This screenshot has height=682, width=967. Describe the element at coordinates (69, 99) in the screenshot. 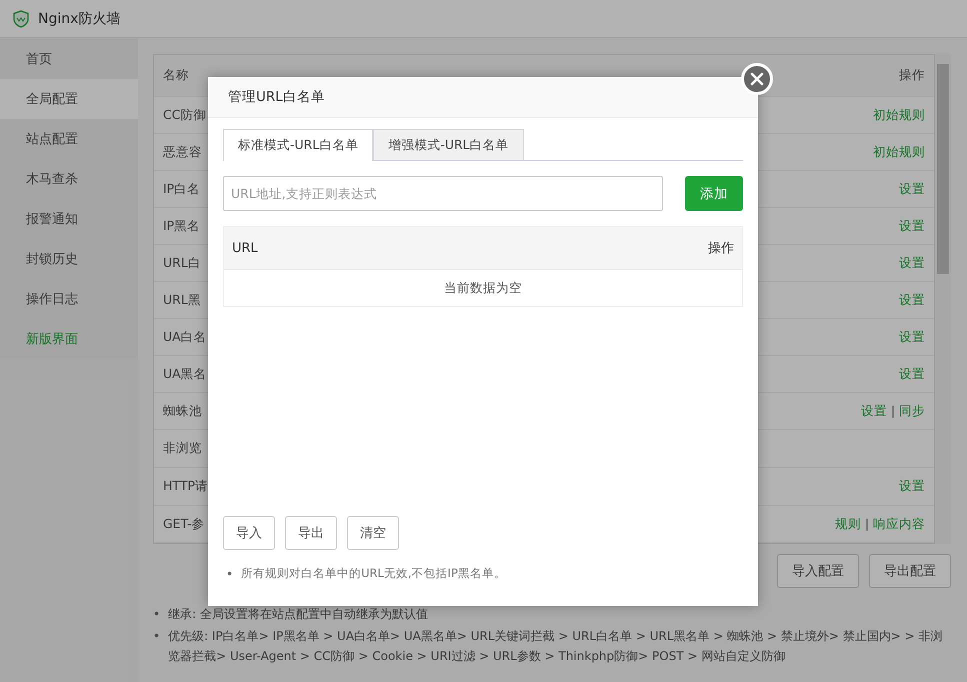

I see `sidebar-item: 全局配置` at that location.